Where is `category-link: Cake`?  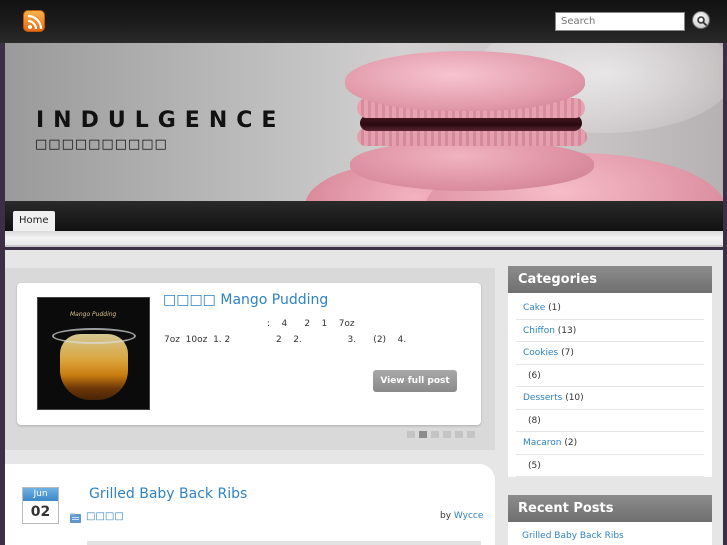 category-link: Cake is located at coordinates (534, 308).